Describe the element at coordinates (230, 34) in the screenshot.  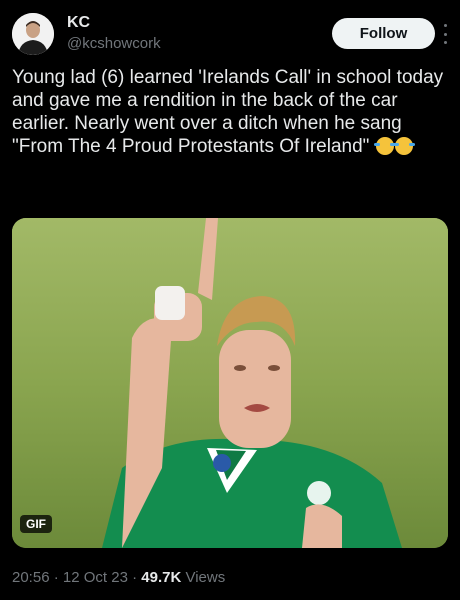
I see `tweet-header: KC @kcshowcork Follow` at that location.